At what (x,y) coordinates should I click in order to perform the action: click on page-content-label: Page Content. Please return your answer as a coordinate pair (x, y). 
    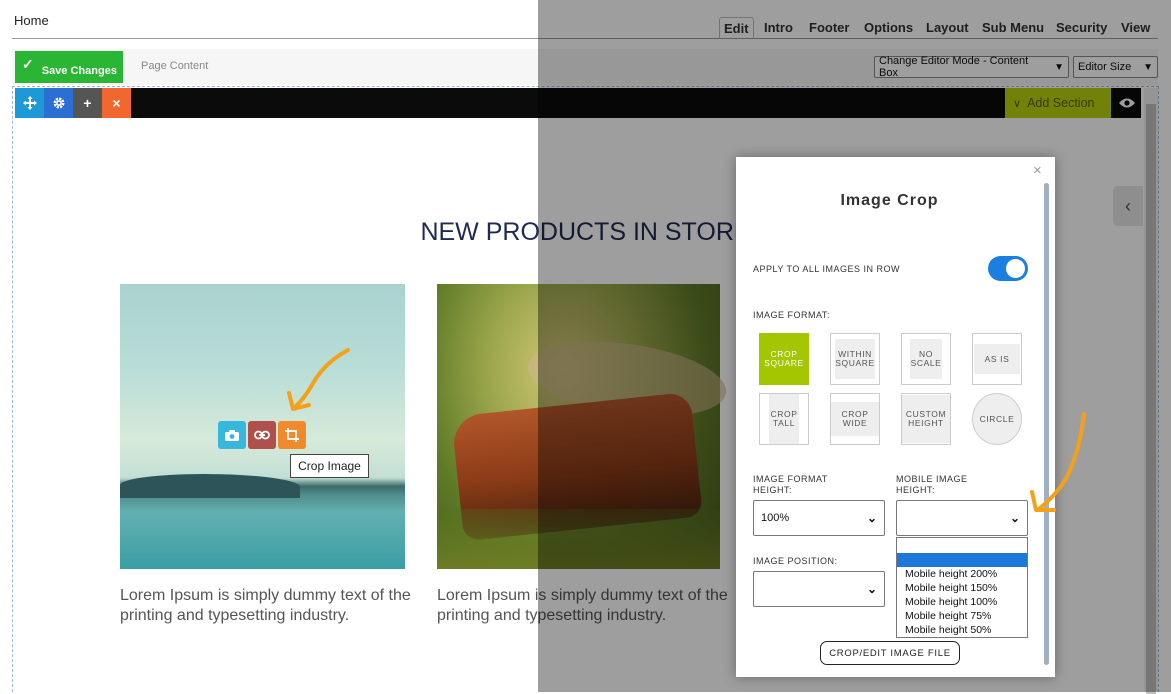
    Looking at the image, I should click on (175, 66).